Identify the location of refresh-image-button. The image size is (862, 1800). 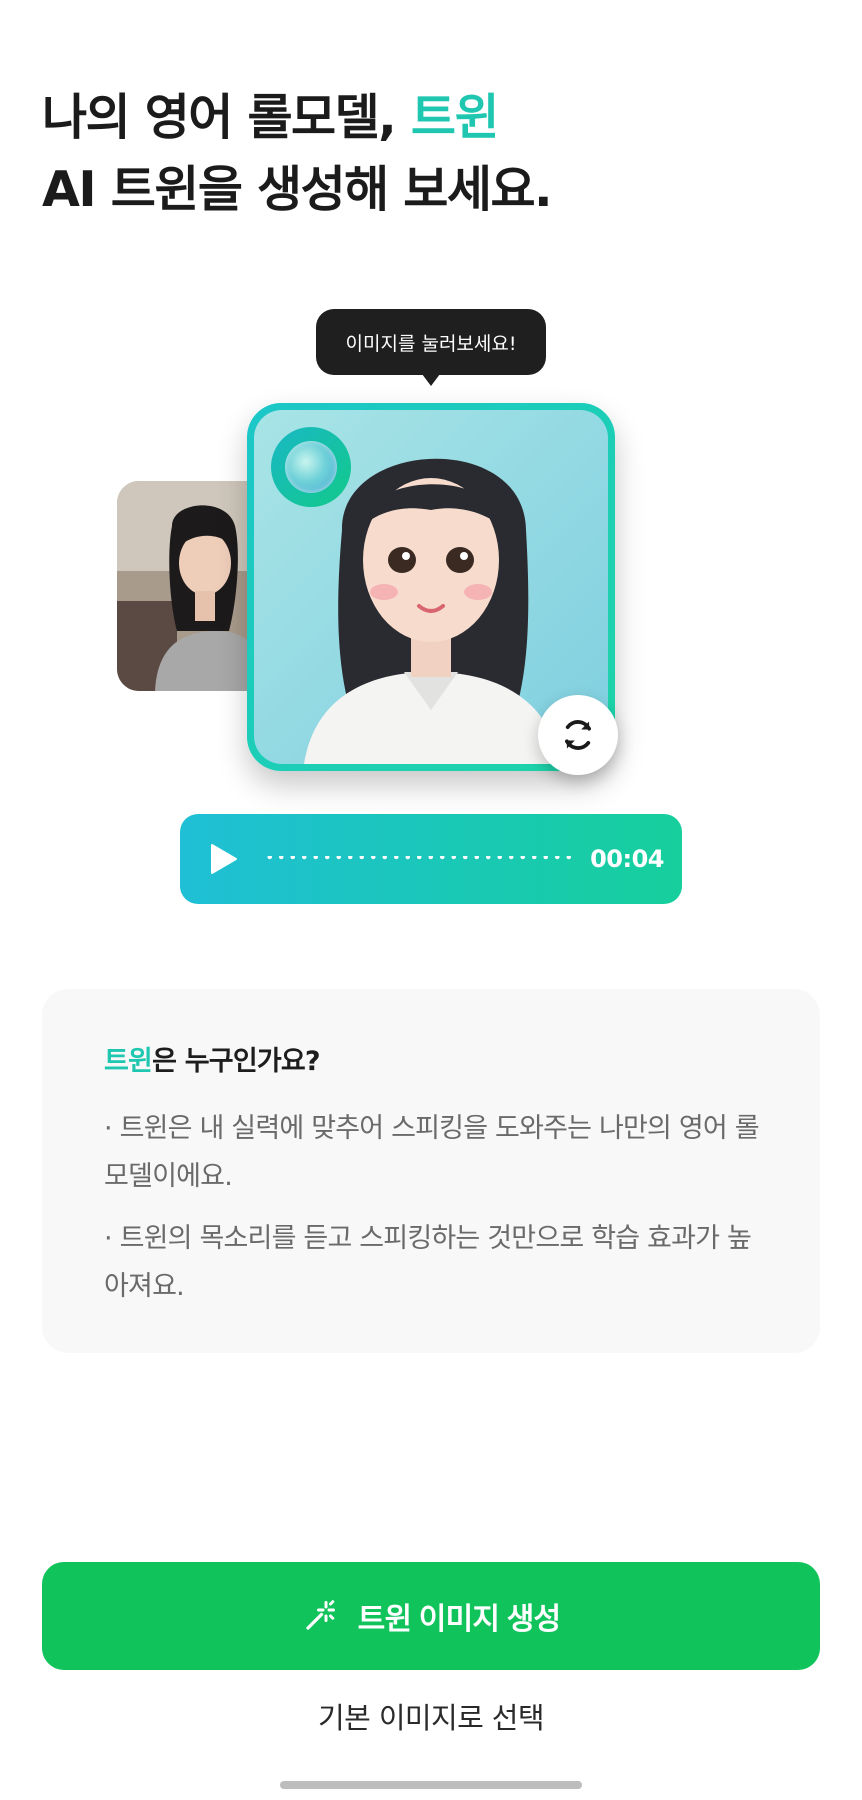
(578, 735).